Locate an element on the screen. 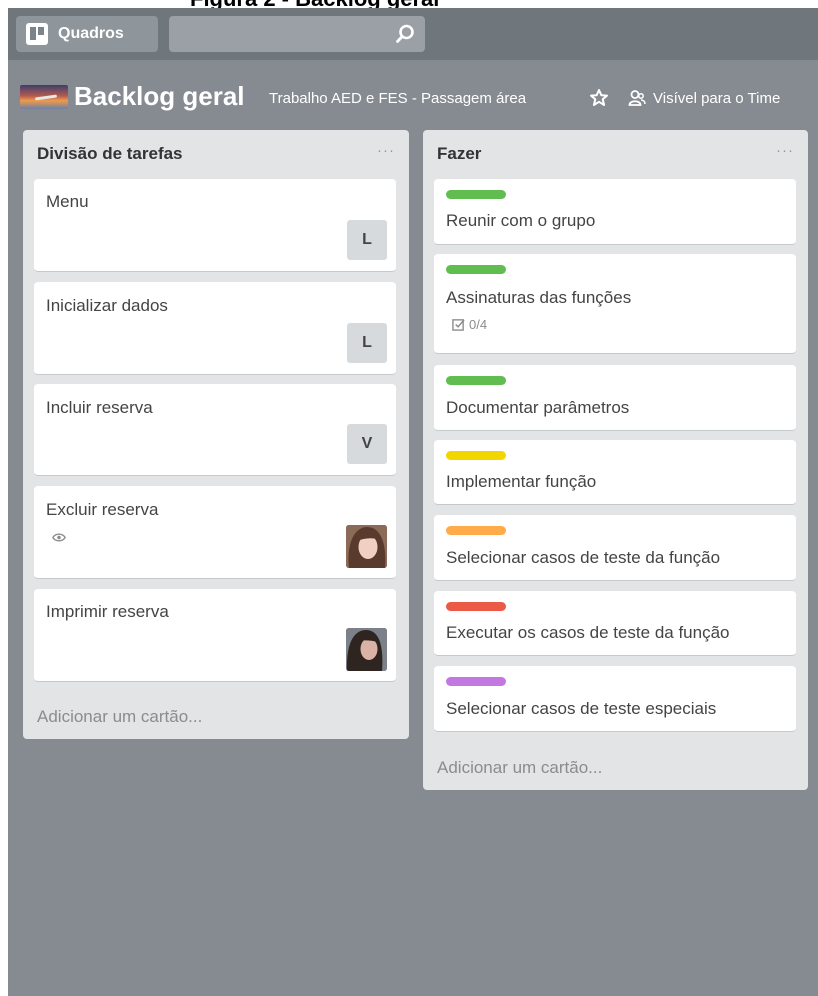 The width and height of the screenshot is (818, 996). card-function-signatures: Assinaturas das funções 0/4 is located at coordinates (615, 304).